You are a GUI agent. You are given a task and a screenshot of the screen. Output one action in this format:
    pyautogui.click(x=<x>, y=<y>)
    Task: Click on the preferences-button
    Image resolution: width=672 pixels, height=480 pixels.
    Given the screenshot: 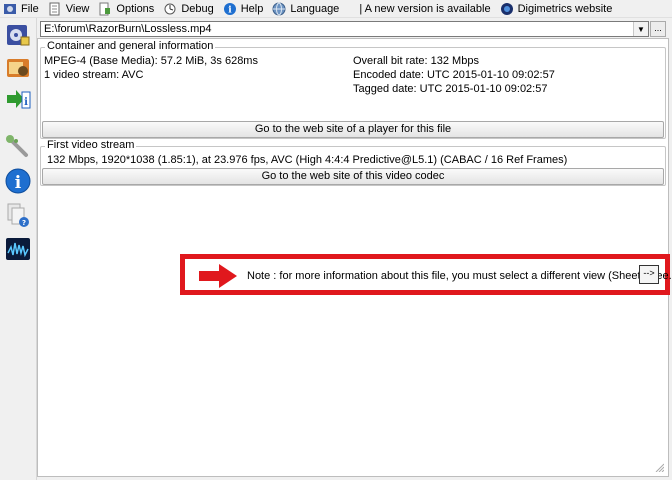 What is the action you would take?
    pyautogui.click(x=18, y=147)
    